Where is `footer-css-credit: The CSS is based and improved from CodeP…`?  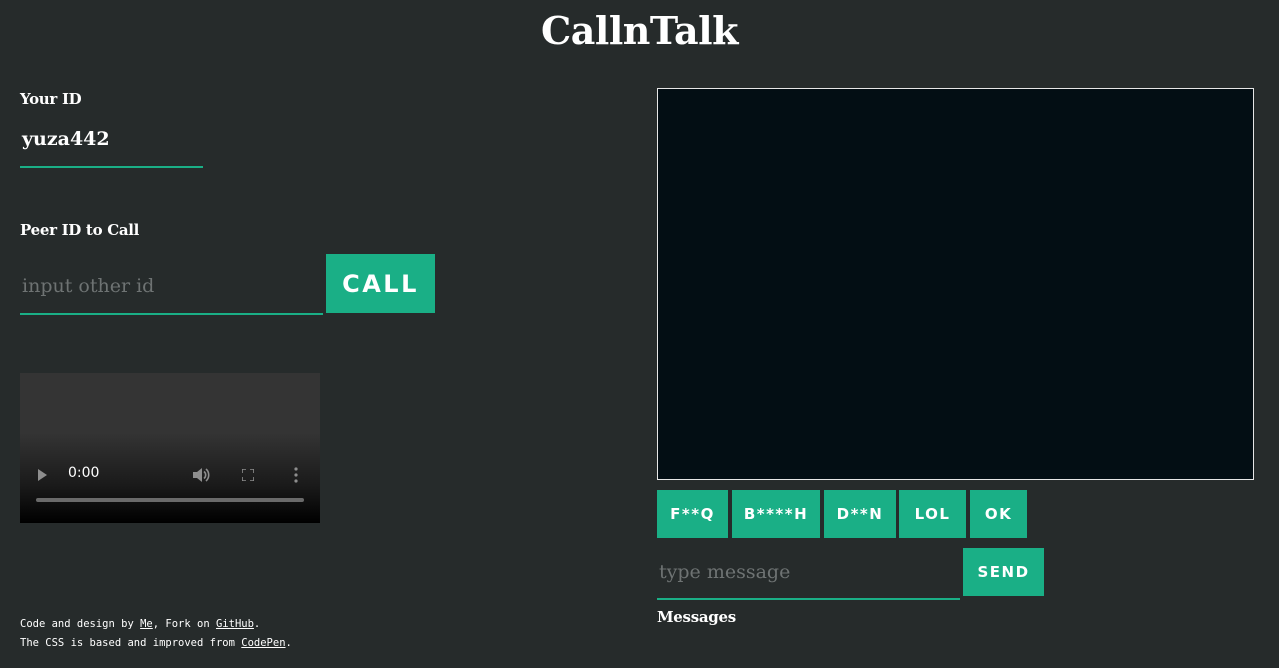
footer-css-credit: The CSS is based and improved from CodeP… is located at coordinates (156, 643).